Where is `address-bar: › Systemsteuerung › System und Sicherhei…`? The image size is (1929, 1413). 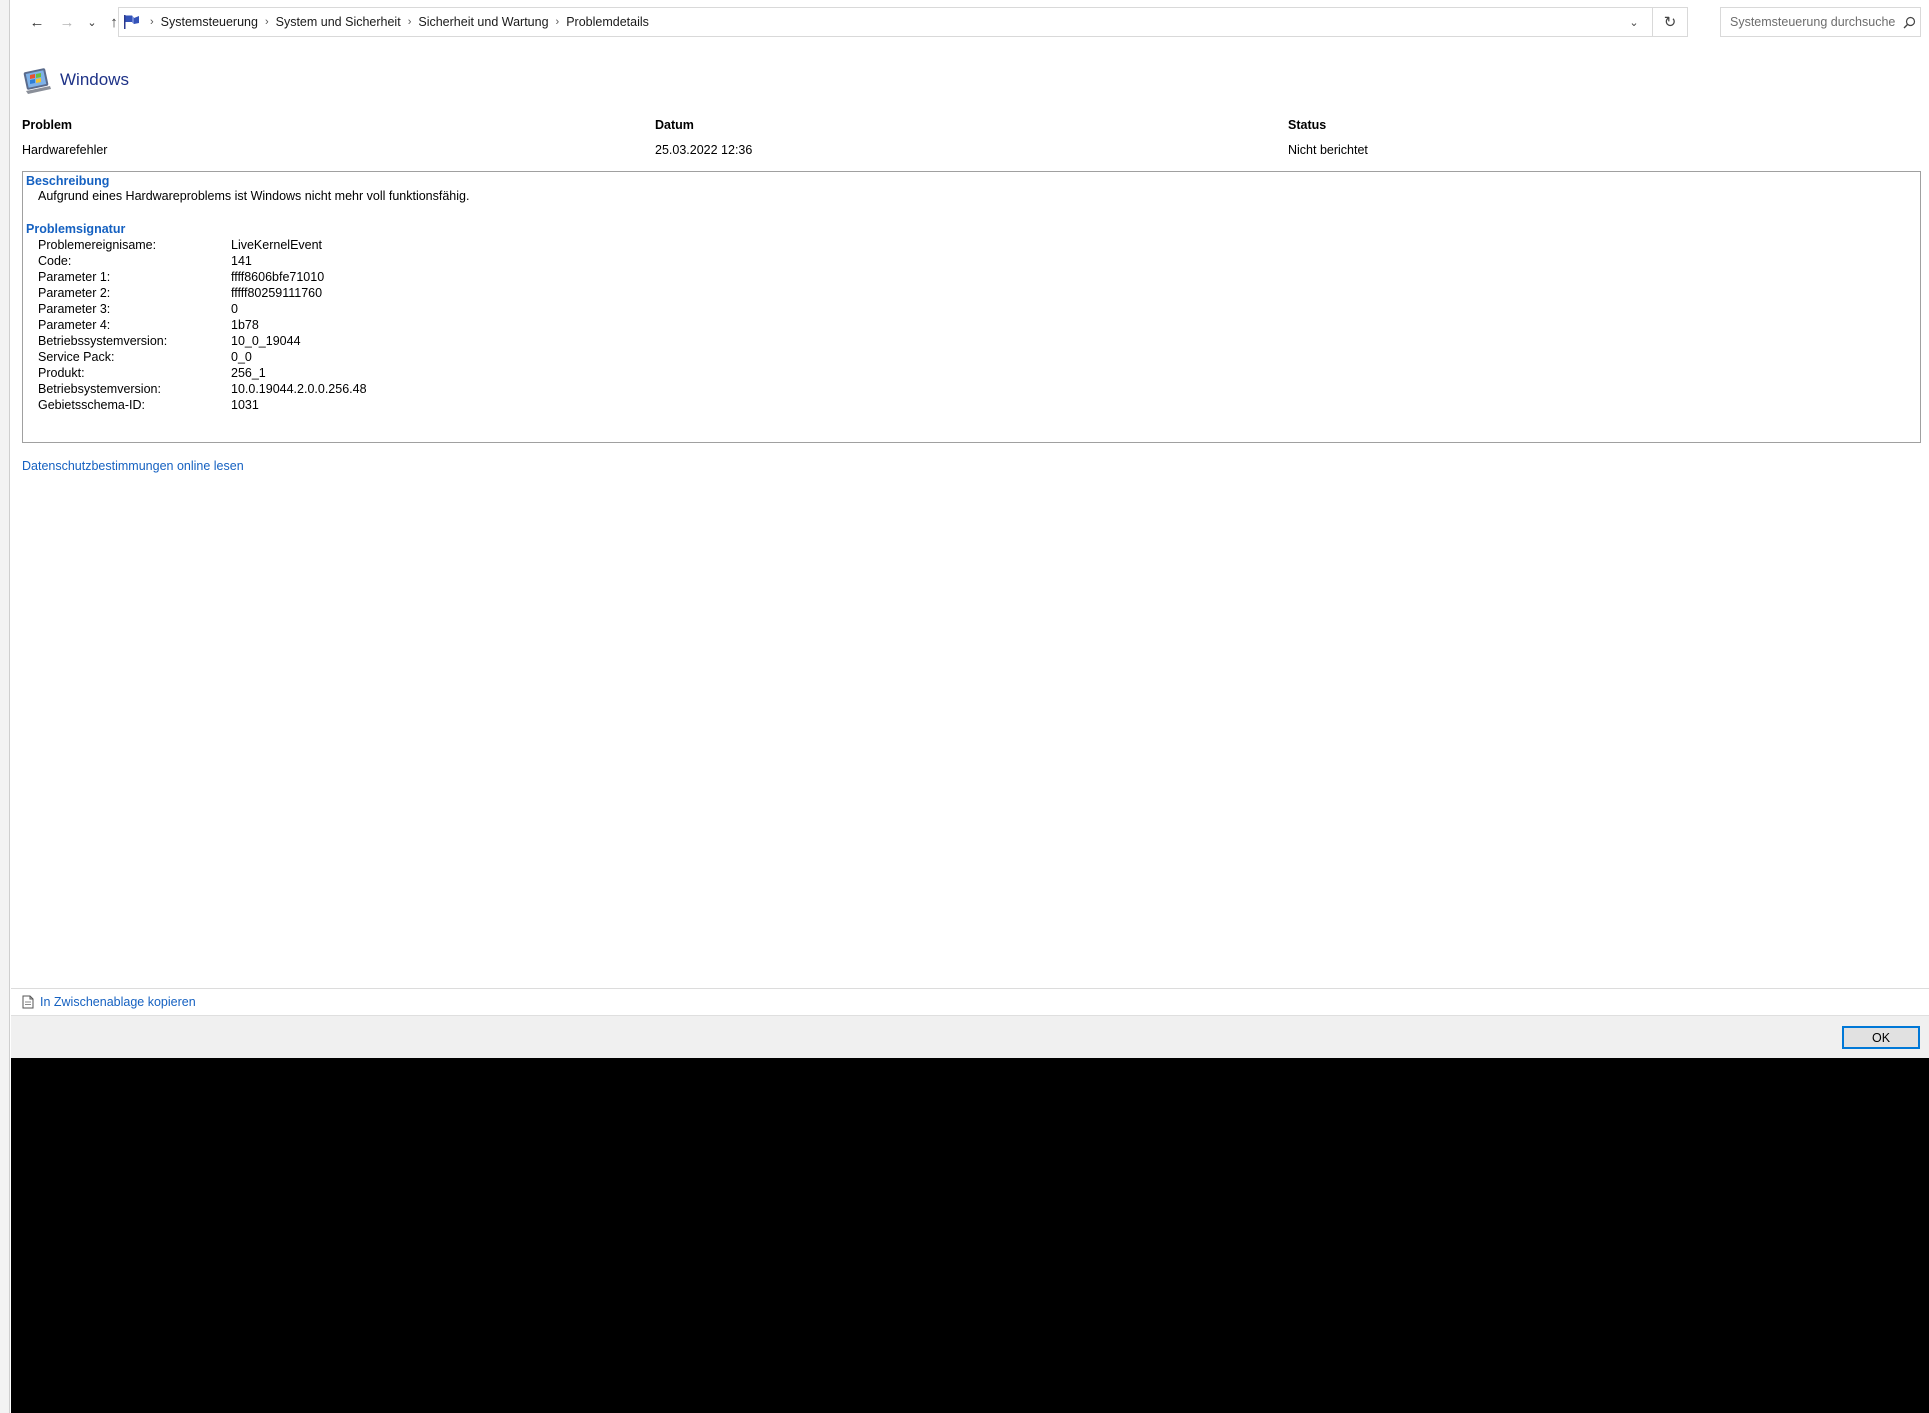 address-bar: › Systemsteuerung › System und Sicherhei… is located at coordinates (903, 22).